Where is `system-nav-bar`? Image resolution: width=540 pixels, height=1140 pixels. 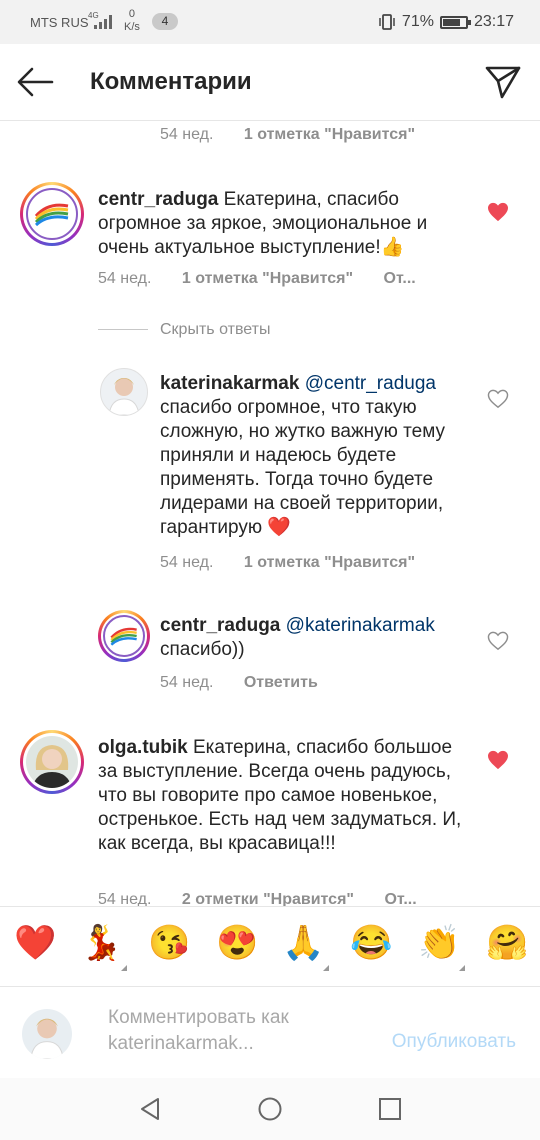
system-nav-bar is located at coordinates (270, 1109).